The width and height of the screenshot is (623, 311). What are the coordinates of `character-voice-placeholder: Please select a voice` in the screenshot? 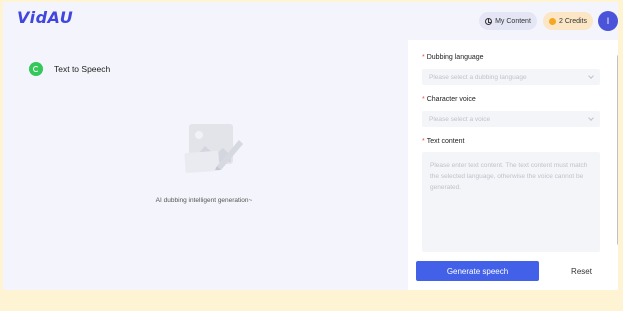 It's located at (460, 119).